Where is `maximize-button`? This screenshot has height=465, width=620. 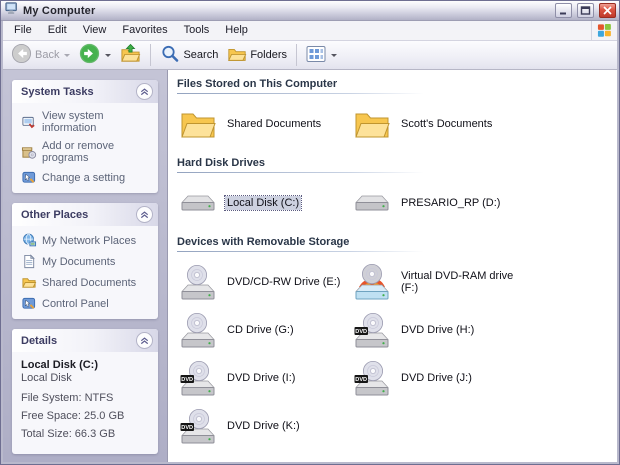
maximize-button is located at coordinates (585, 10).